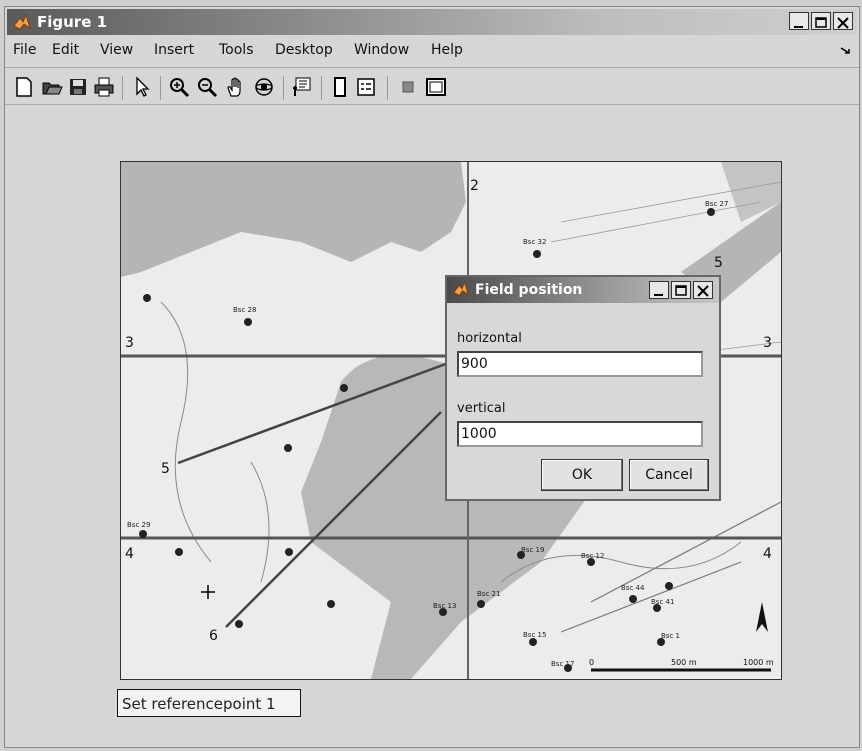 The height and width of the screenshot is (751, 862). What do you see at coordinates (474, 186) in the screenshot?
I see `grid-label-2: 2` at bounding box center [474, 186].